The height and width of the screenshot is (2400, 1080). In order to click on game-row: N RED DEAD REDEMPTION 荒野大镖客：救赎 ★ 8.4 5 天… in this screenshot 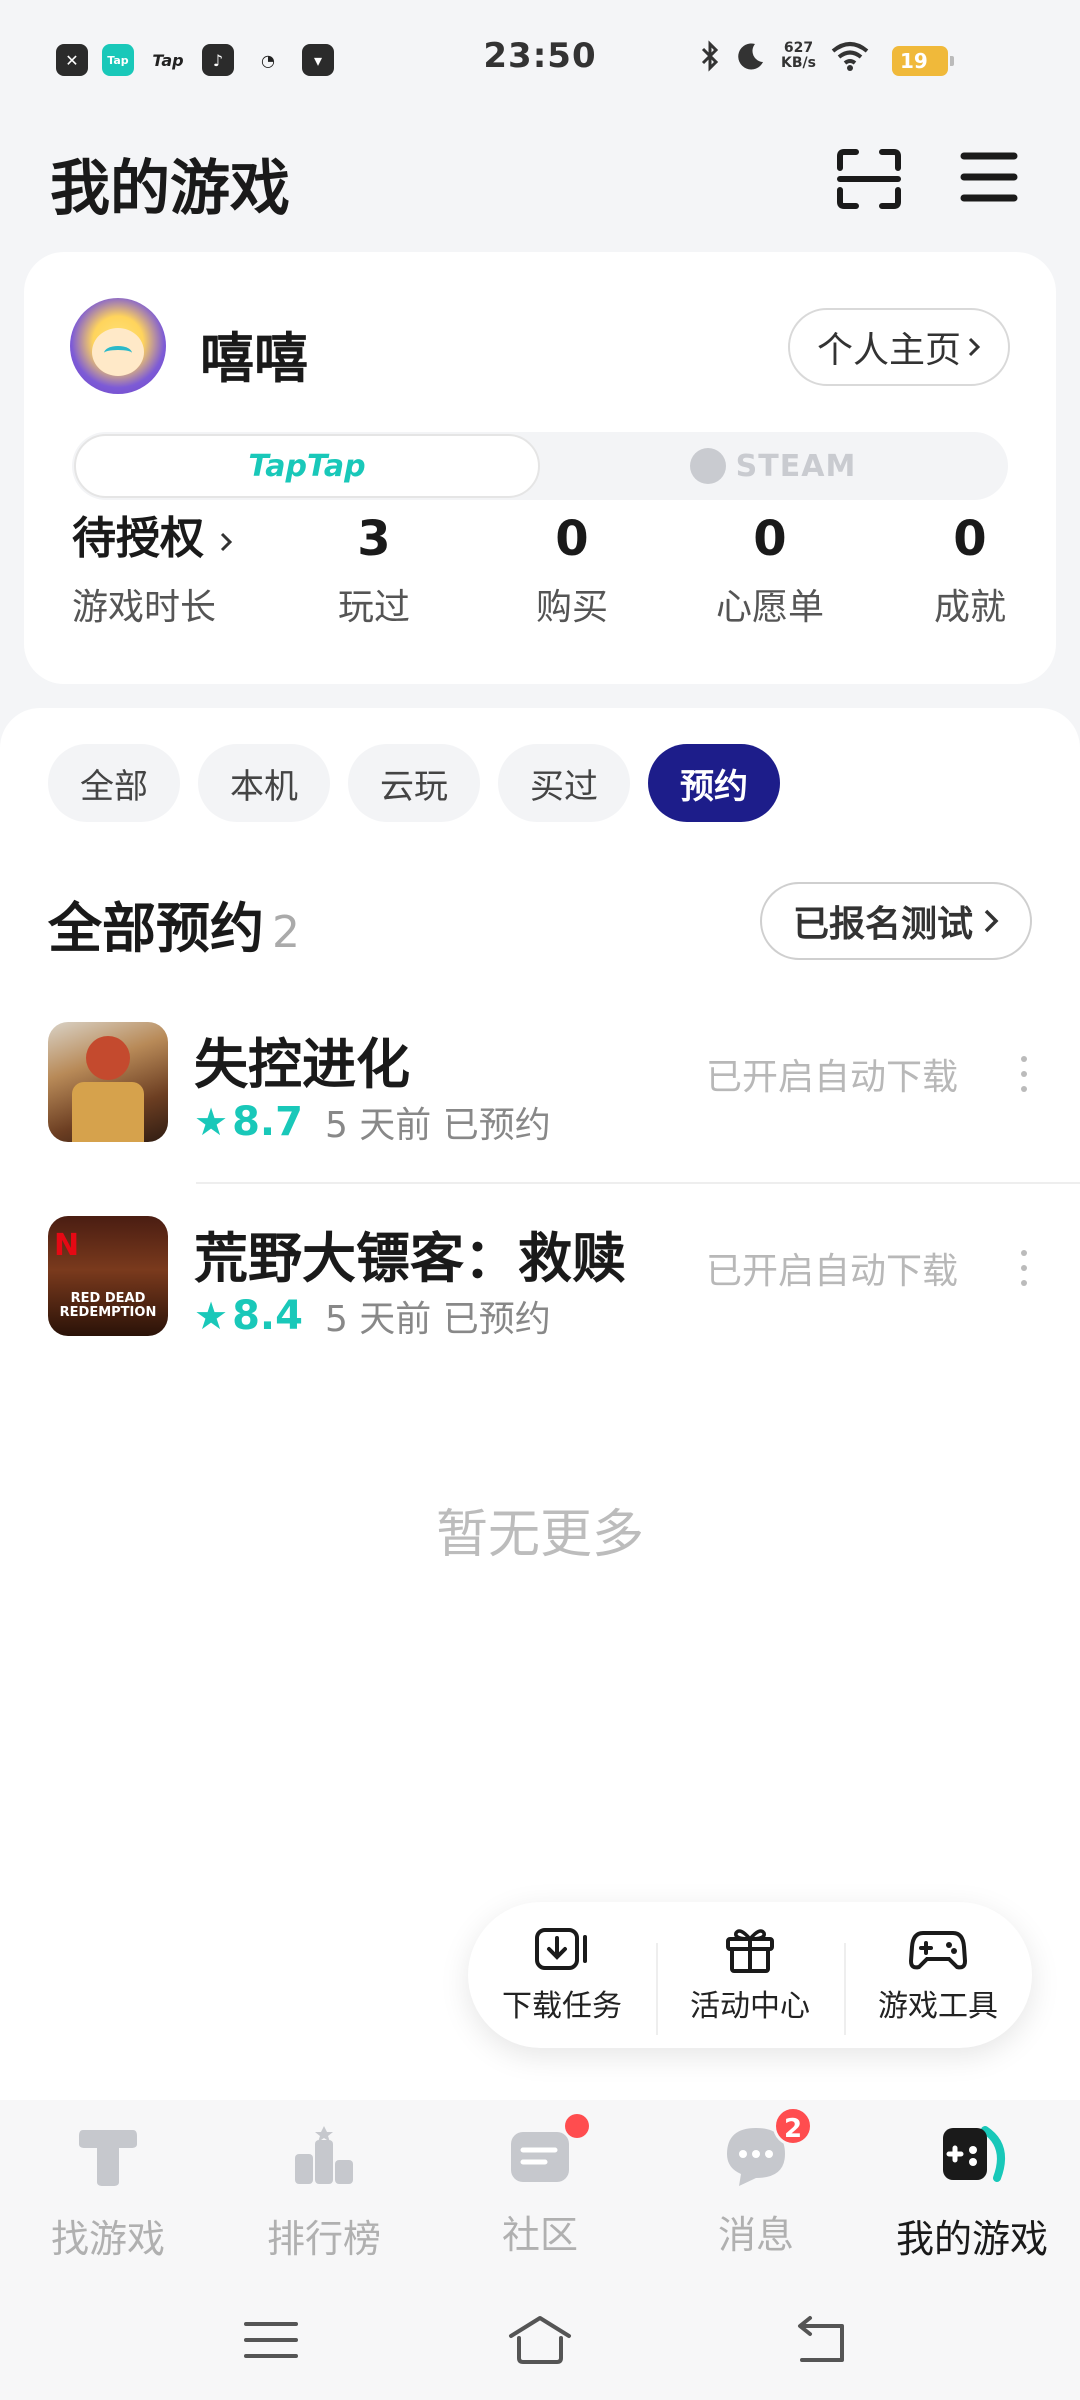, I will do `click(540, 1303)`.